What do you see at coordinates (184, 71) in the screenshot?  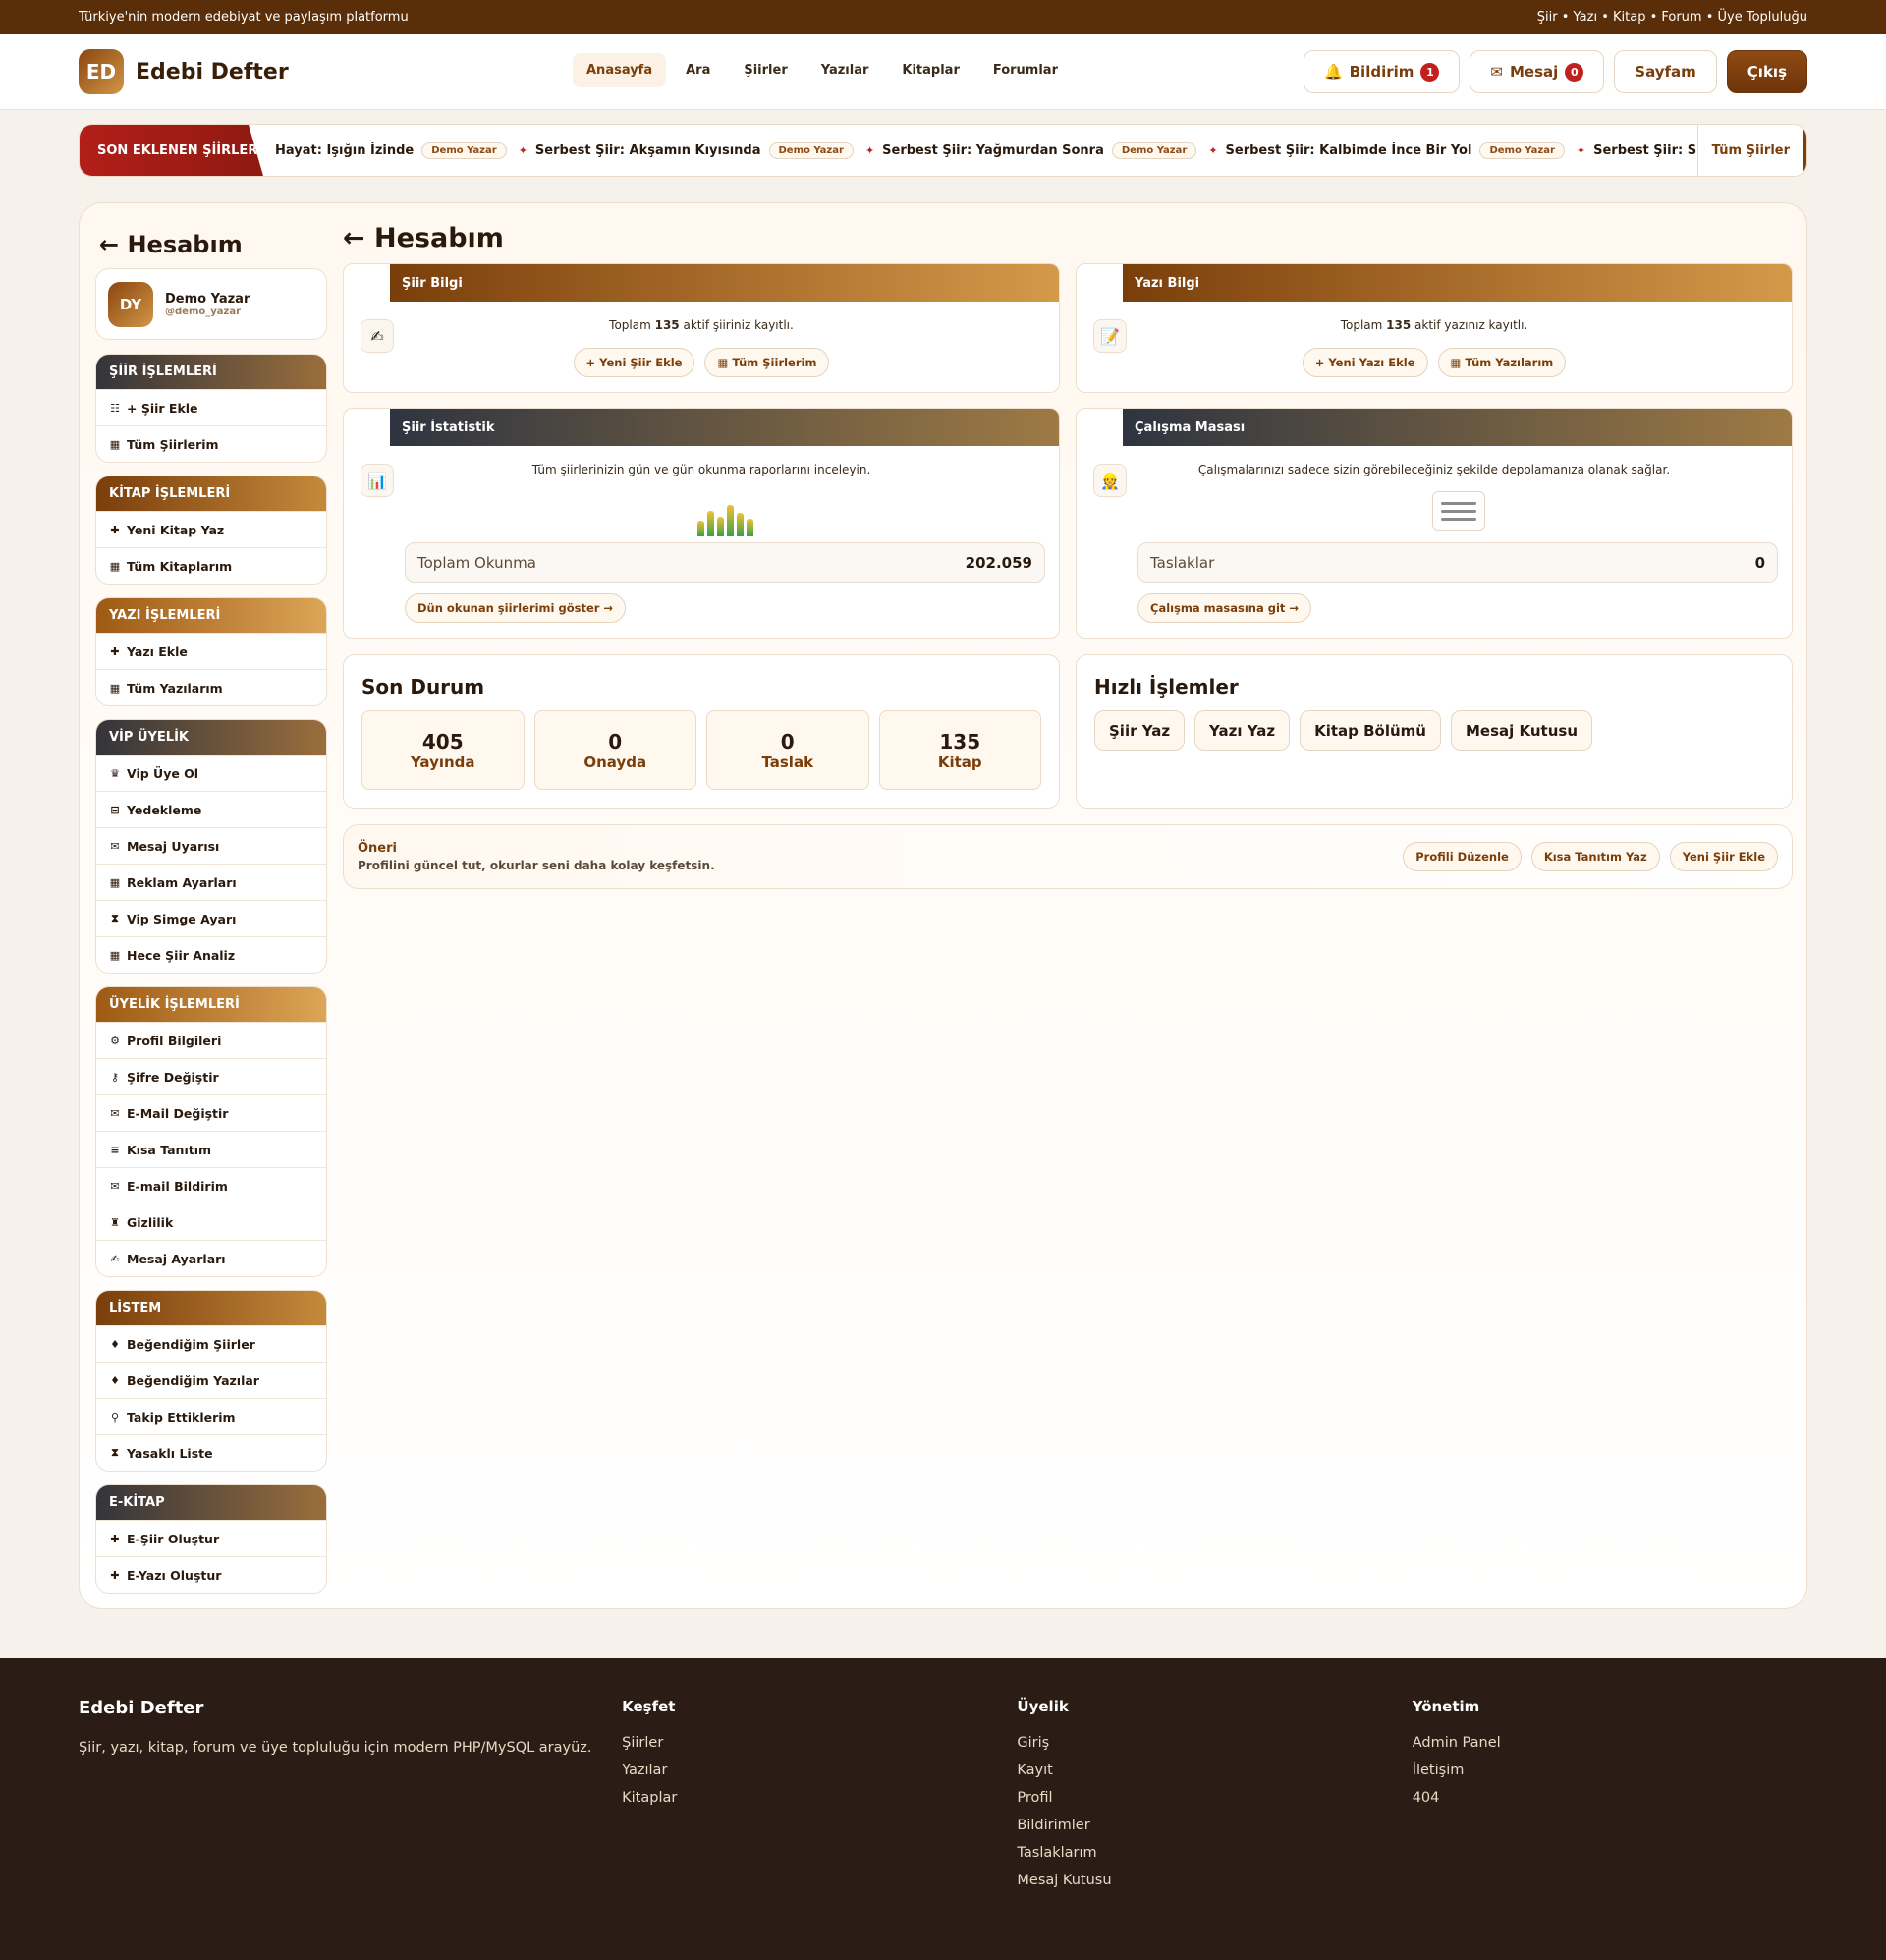 I see `brand: ED Edebi Defter` at bounding box center [184, 71].